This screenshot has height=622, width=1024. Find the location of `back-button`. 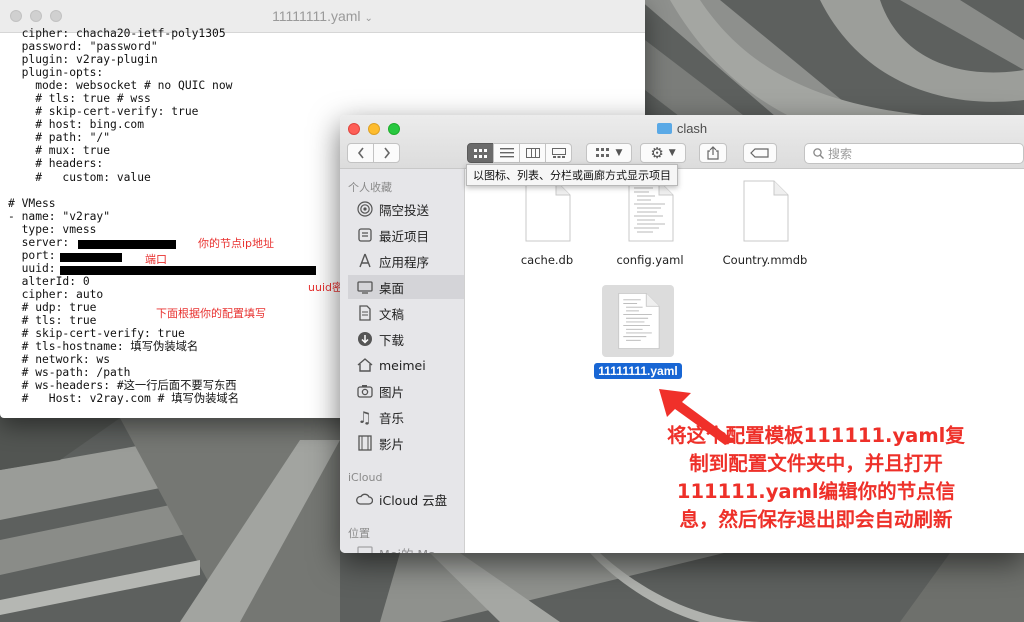

back-button is located at coordinates (360, 153).